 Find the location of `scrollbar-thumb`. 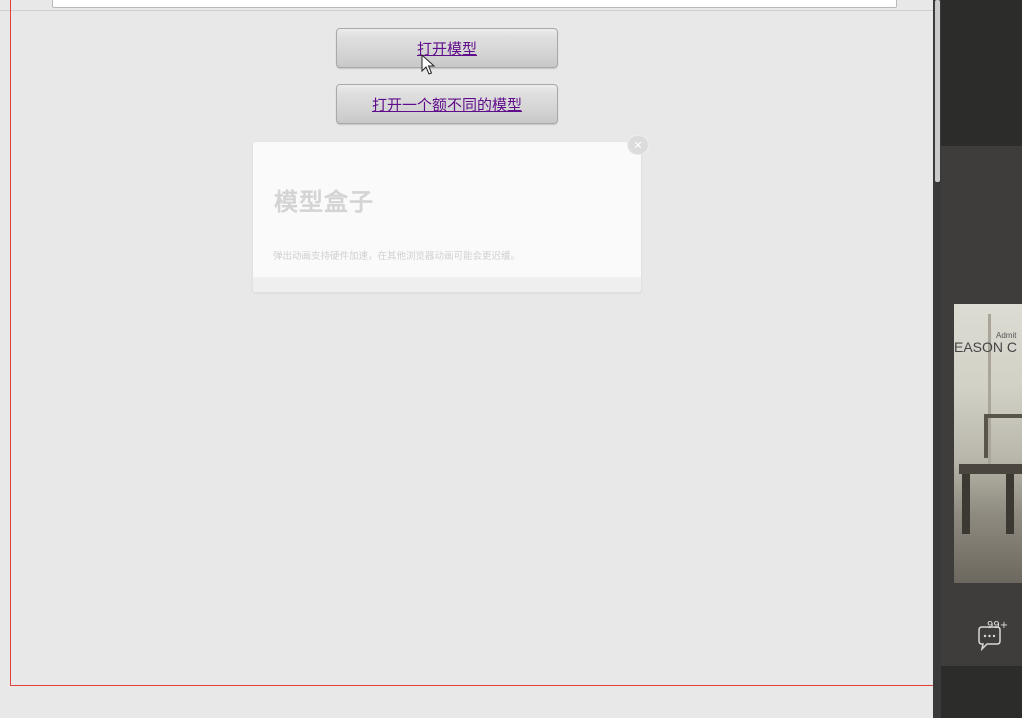

scrollbar-thumb is located at coordinates (937, 91).